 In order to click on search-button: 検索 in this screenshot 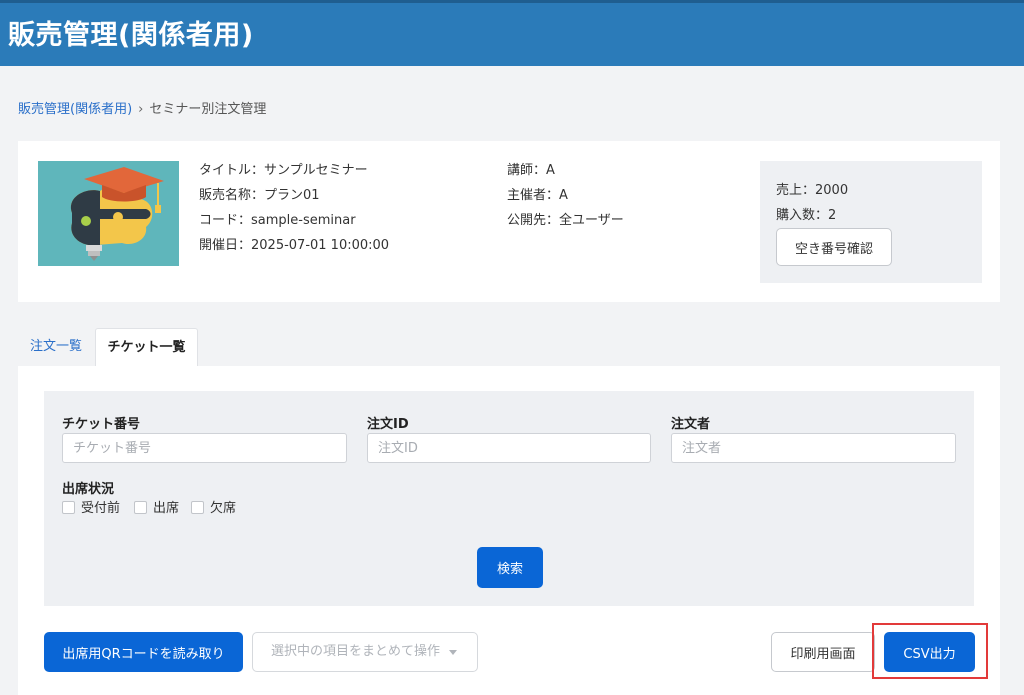, I will do `click(510, 567)`.